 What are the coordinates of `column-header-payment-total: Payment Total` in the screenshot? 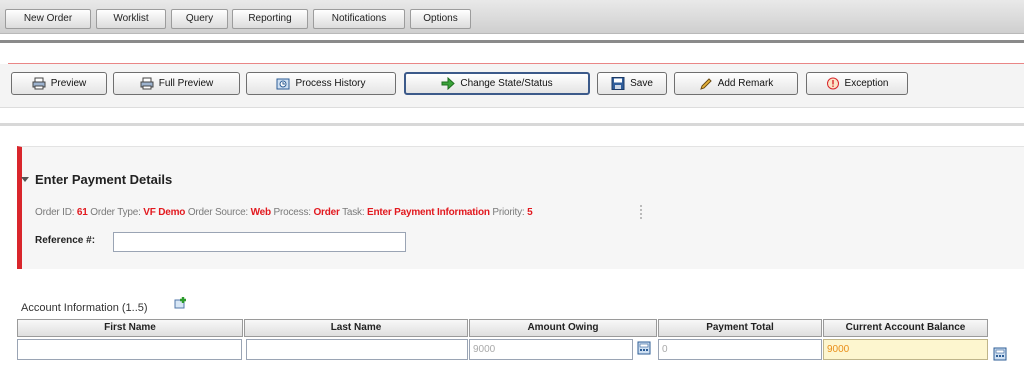 It's located at (740, 328).